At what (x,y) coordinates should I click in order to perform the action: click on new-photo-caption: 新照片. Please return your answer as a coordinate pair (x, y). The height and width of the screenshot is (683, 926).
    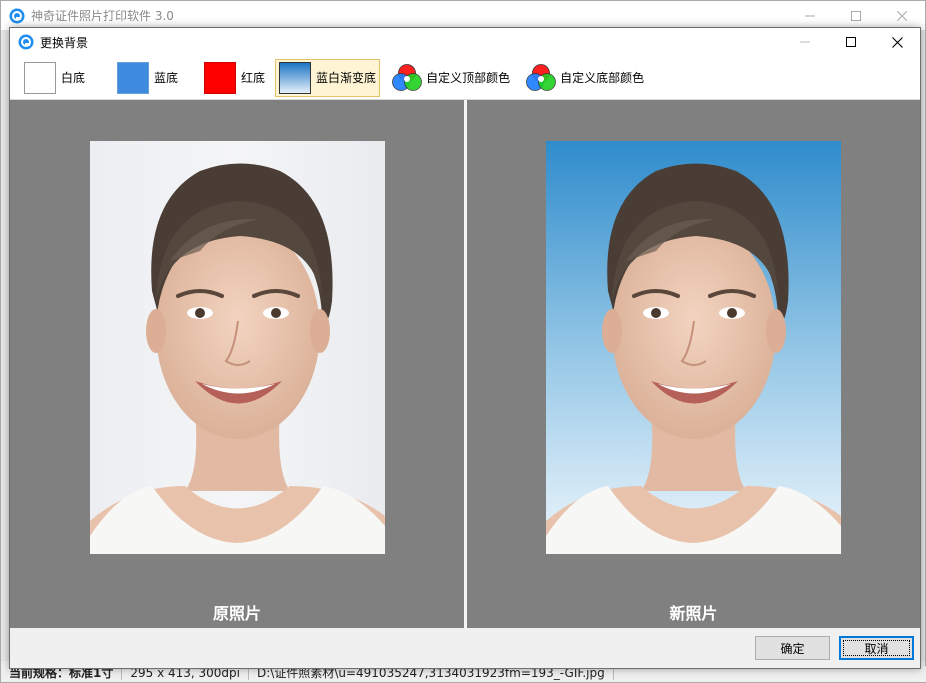
    Looking at the image, I should click on (693, 613).